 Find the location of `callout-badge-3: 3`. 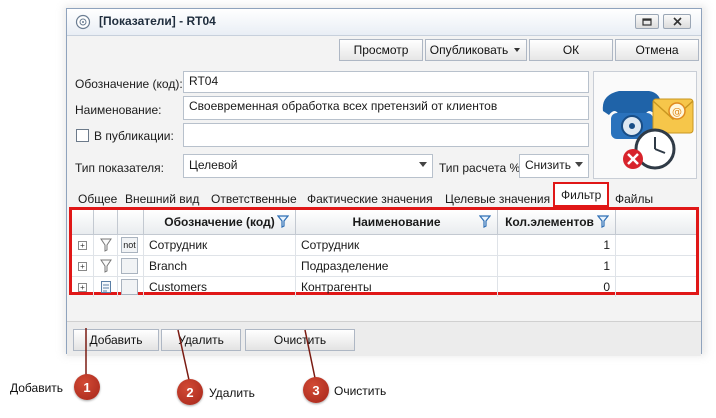

callout-badge-3: 3 is located at coordinates (316, 390).